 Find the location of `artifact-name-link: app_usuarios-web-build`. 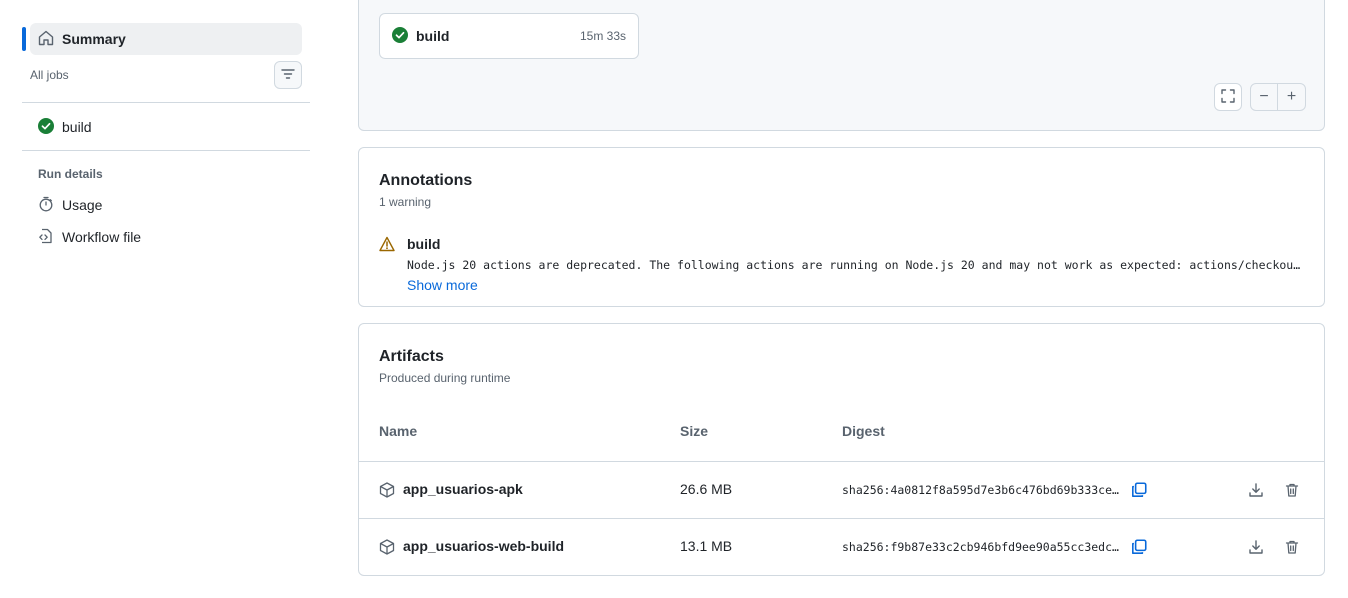

artifact-name-link: app_usuarios-web-build is located at coordinates (483, 546).